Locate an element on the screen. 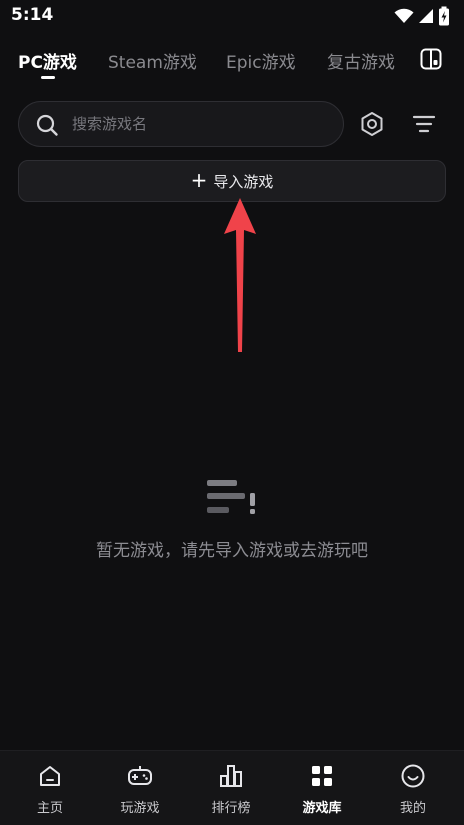  sort-filter-icon is located at coordinates (424, 124).